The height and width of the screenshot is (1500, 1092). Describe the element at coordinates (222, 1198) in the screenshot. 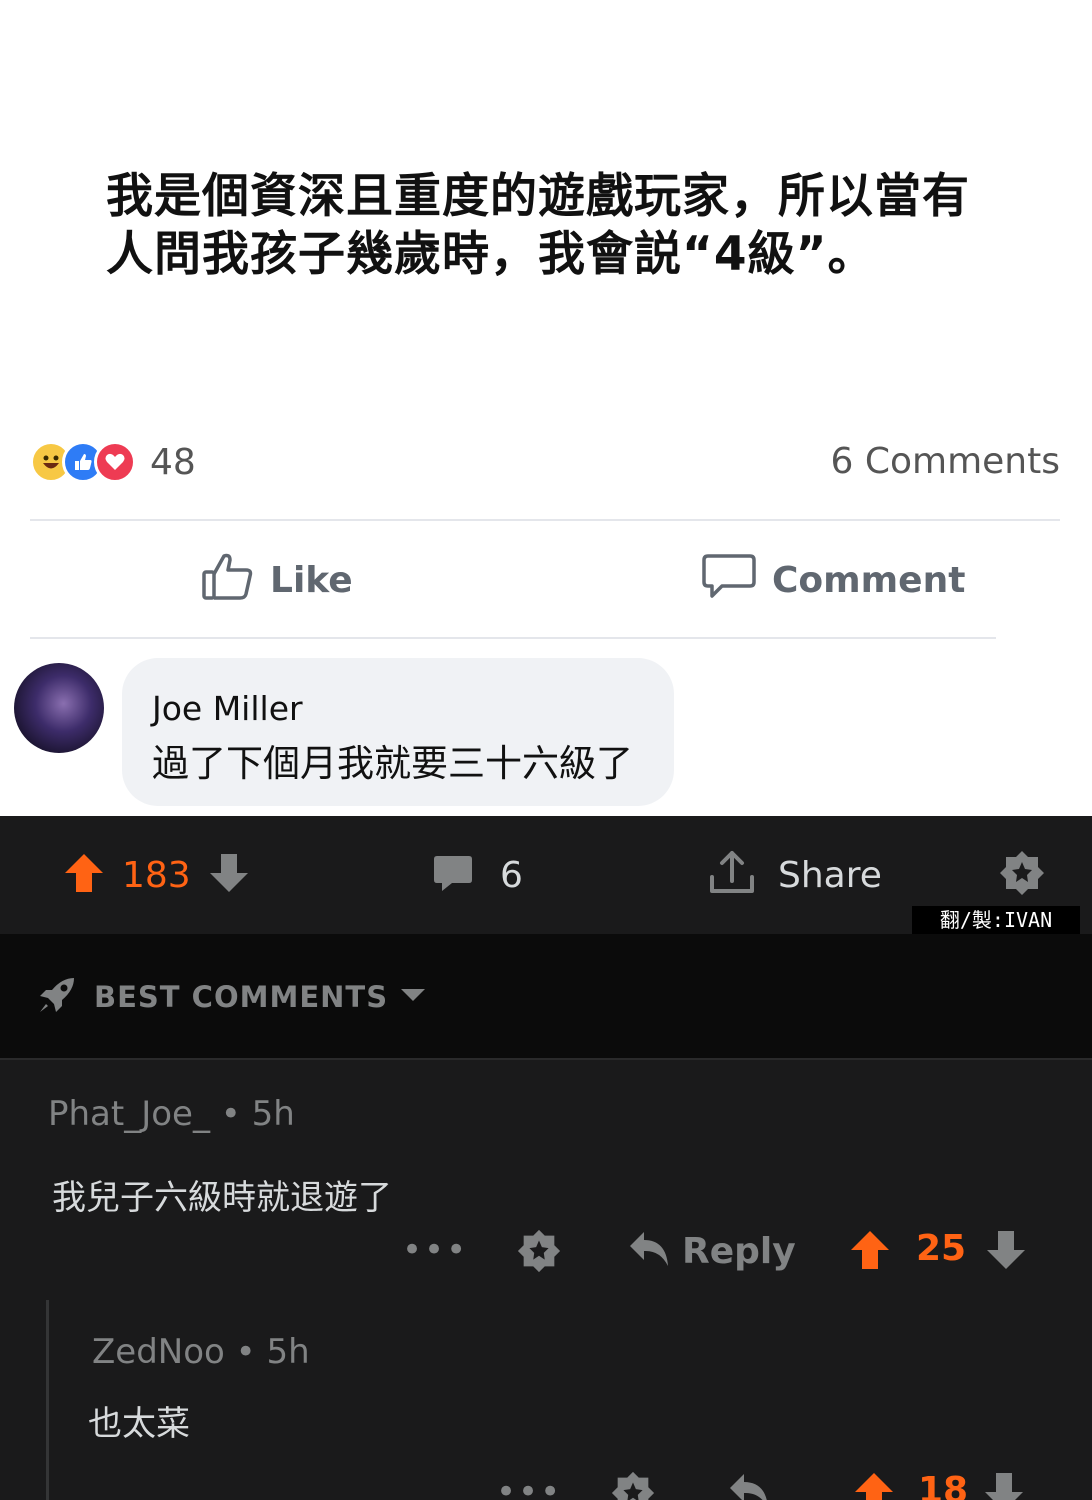

I see `comment-text: 我兒子六級時就退遊了` at that location.